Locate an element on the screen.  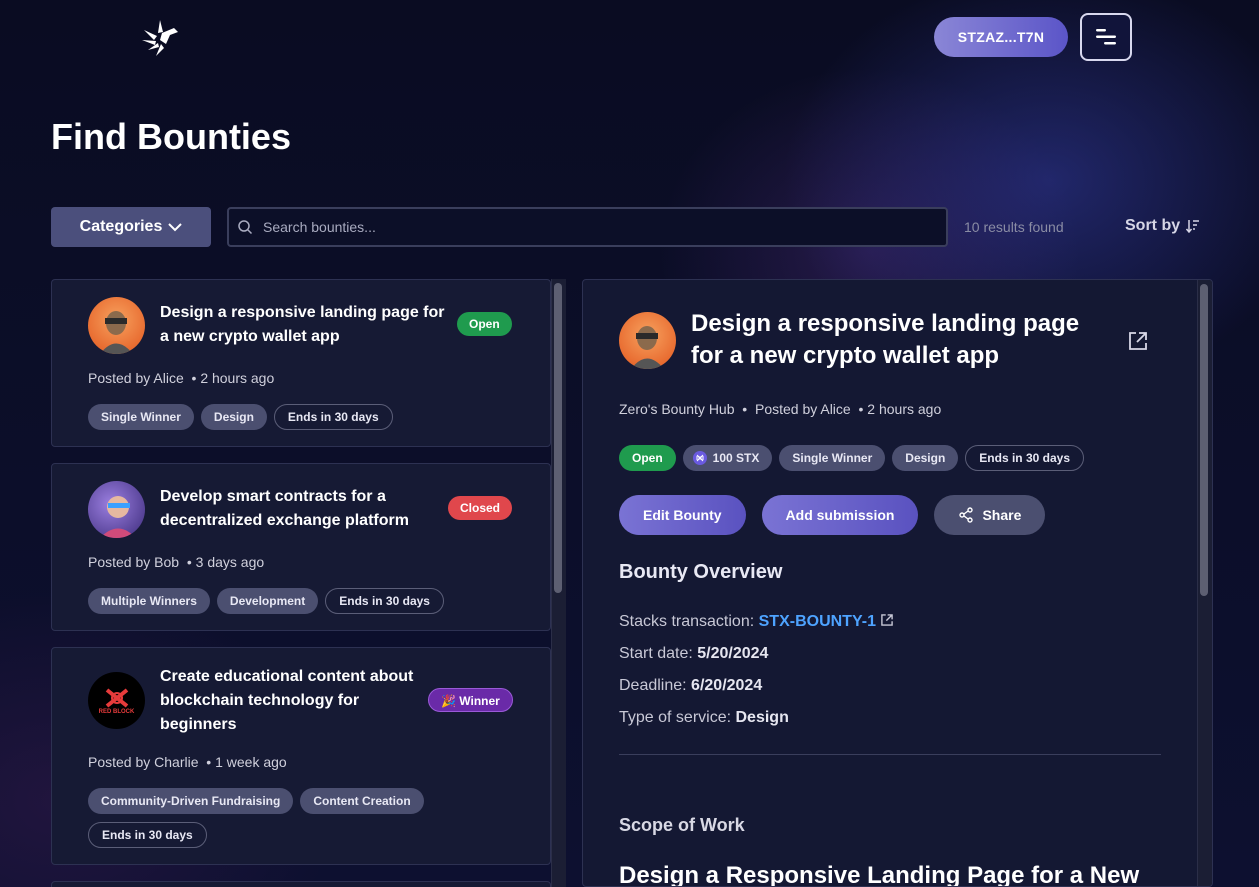
deadline-label: Deadline: is located at coordinates (655, 685).